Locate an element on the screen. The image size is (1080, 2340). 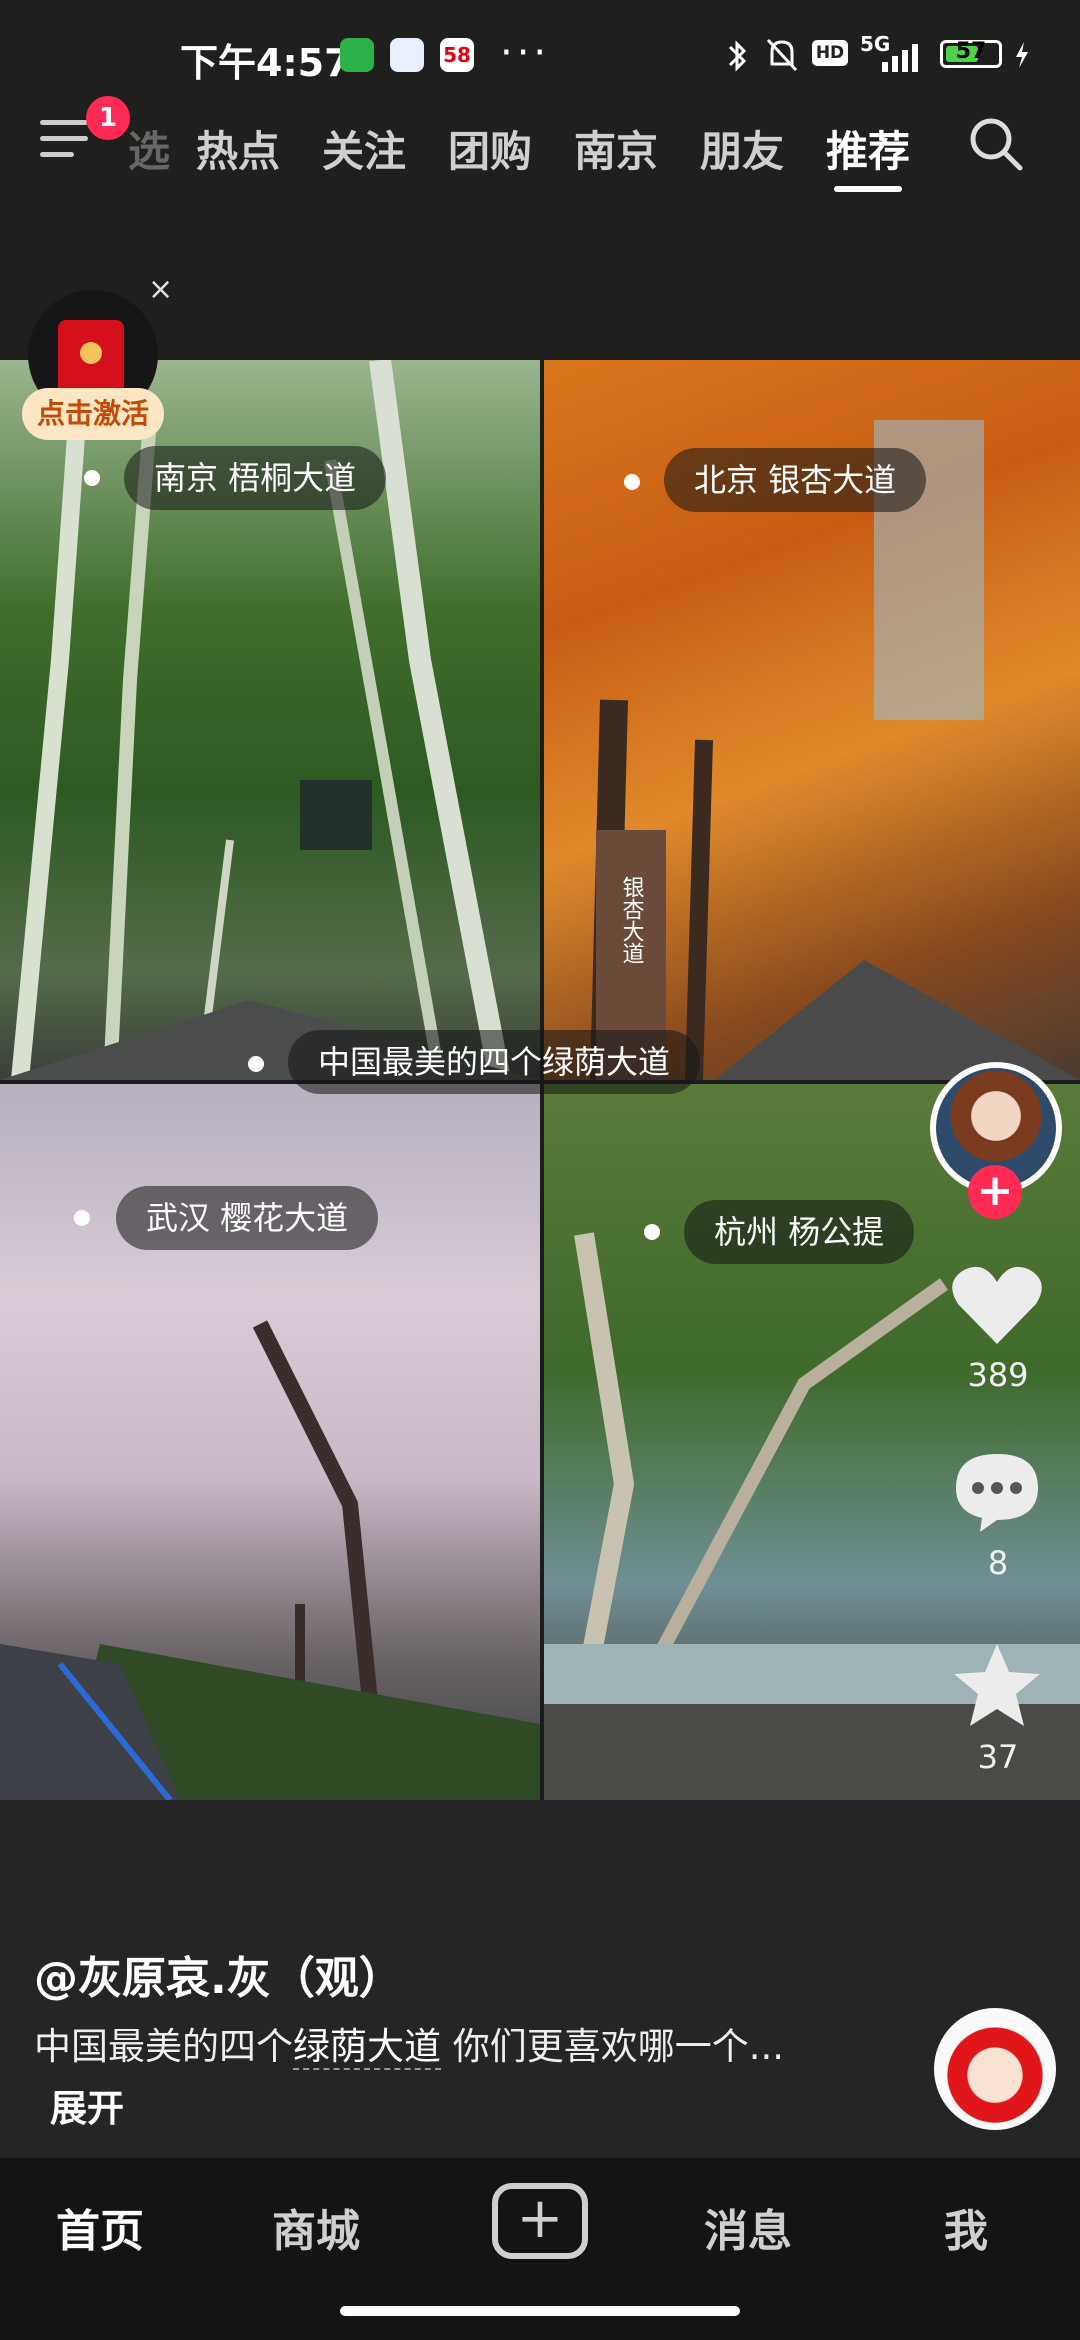
tab-group-buy: 团购 is located at coordinates (490, 148).